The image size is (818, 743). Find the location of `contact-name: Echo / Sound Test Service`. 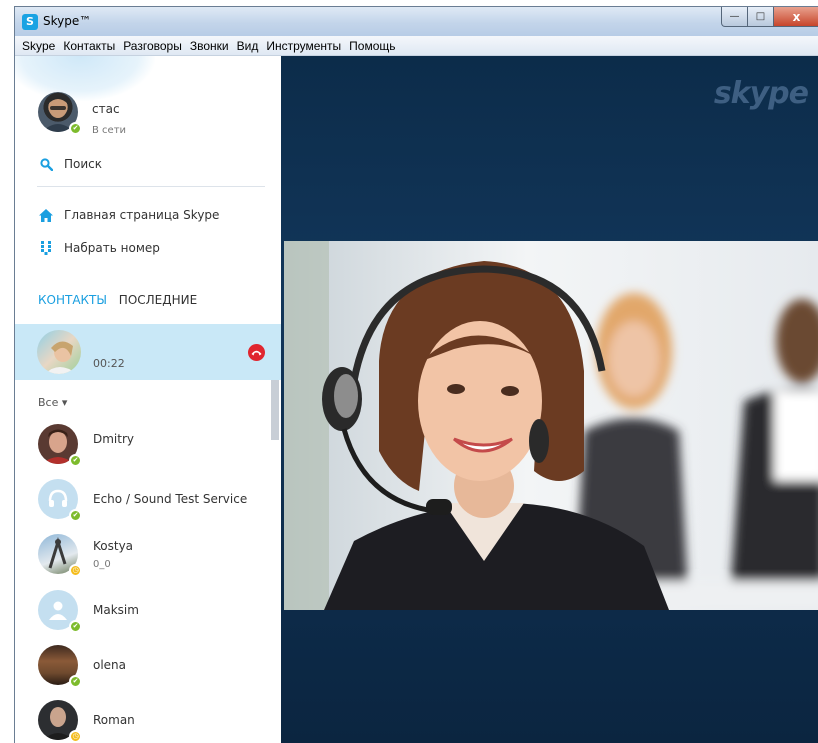

contact-name: Echo / Sound Test Service is located at coordinates (170, 499).